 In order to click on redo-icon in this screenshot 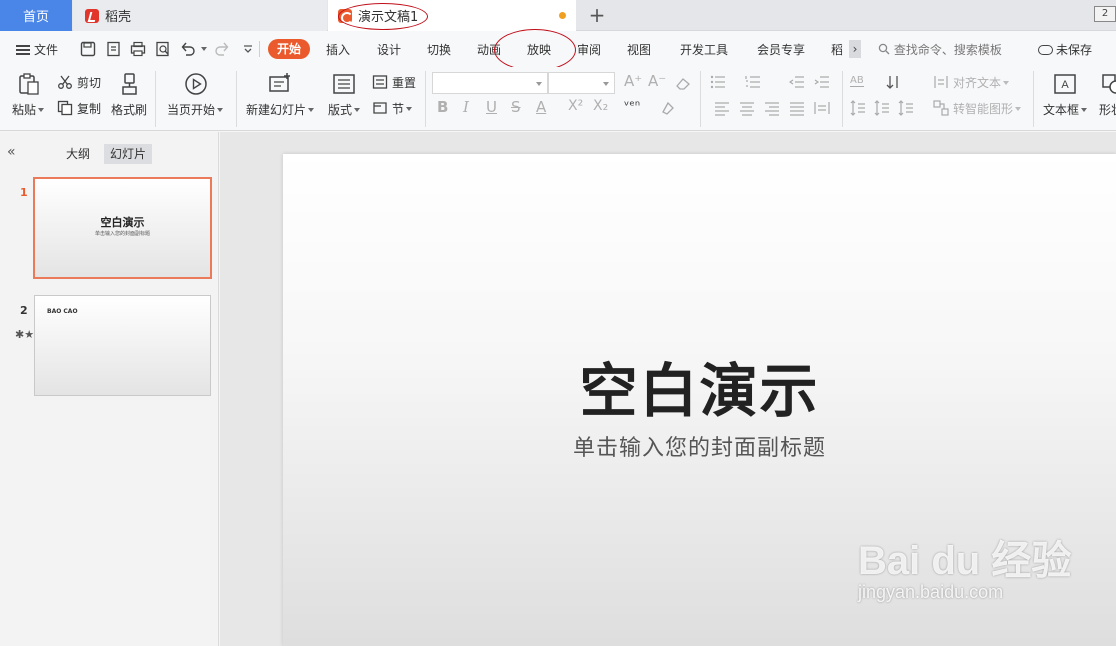, I will do `click(222, 49)`.